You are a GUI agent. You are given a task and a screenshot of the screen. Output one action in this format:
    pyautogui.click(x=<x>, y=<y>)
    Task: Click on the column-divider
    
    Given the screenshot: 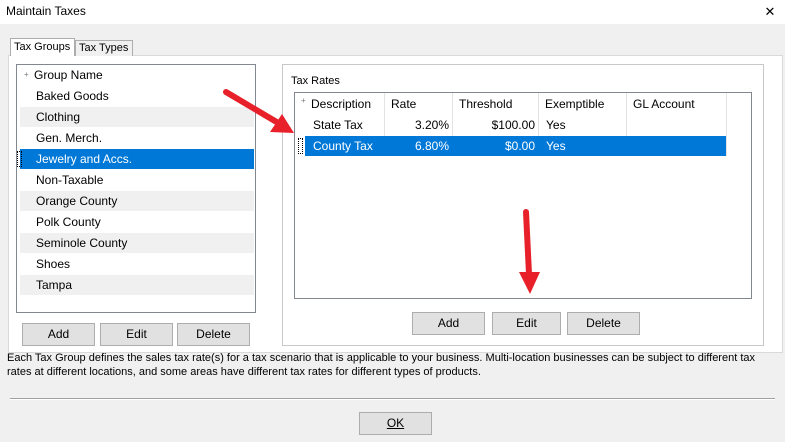 What is the action you would take?
    pyautogui.click(x=726, y=124)
    